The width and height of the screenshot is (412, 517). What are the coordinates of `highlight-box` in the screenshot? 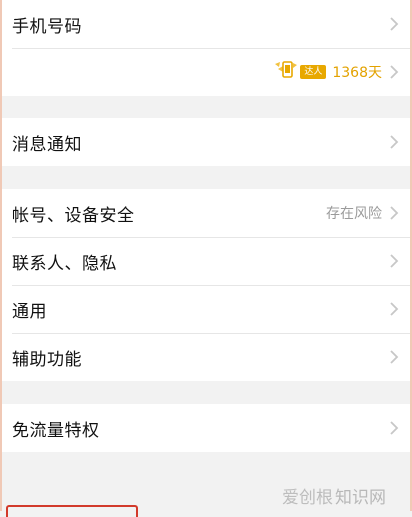 It's located at (72, 511).